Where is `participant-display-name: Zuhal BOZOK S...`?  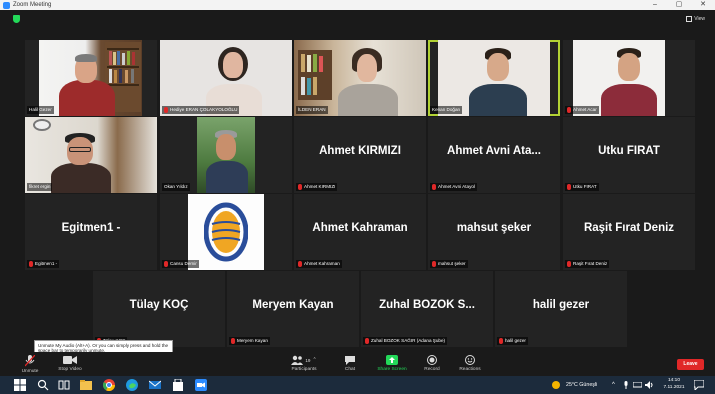
participant-display-name: Zuhal BOZOK S... is located at coordinates (427, 305).